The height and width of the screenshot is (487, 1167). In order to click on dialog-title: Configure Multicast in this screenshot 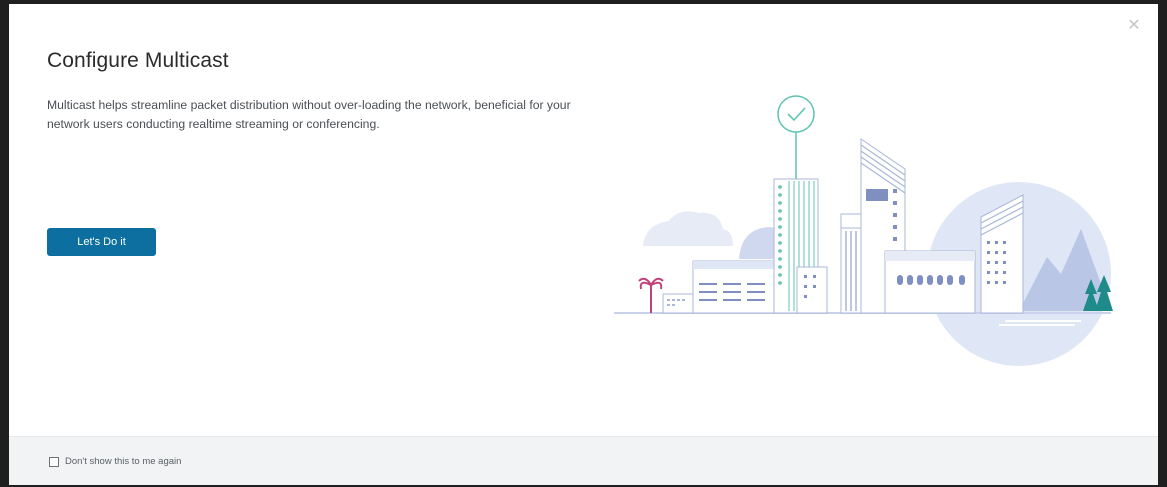, I will do `click(138, 60)`.